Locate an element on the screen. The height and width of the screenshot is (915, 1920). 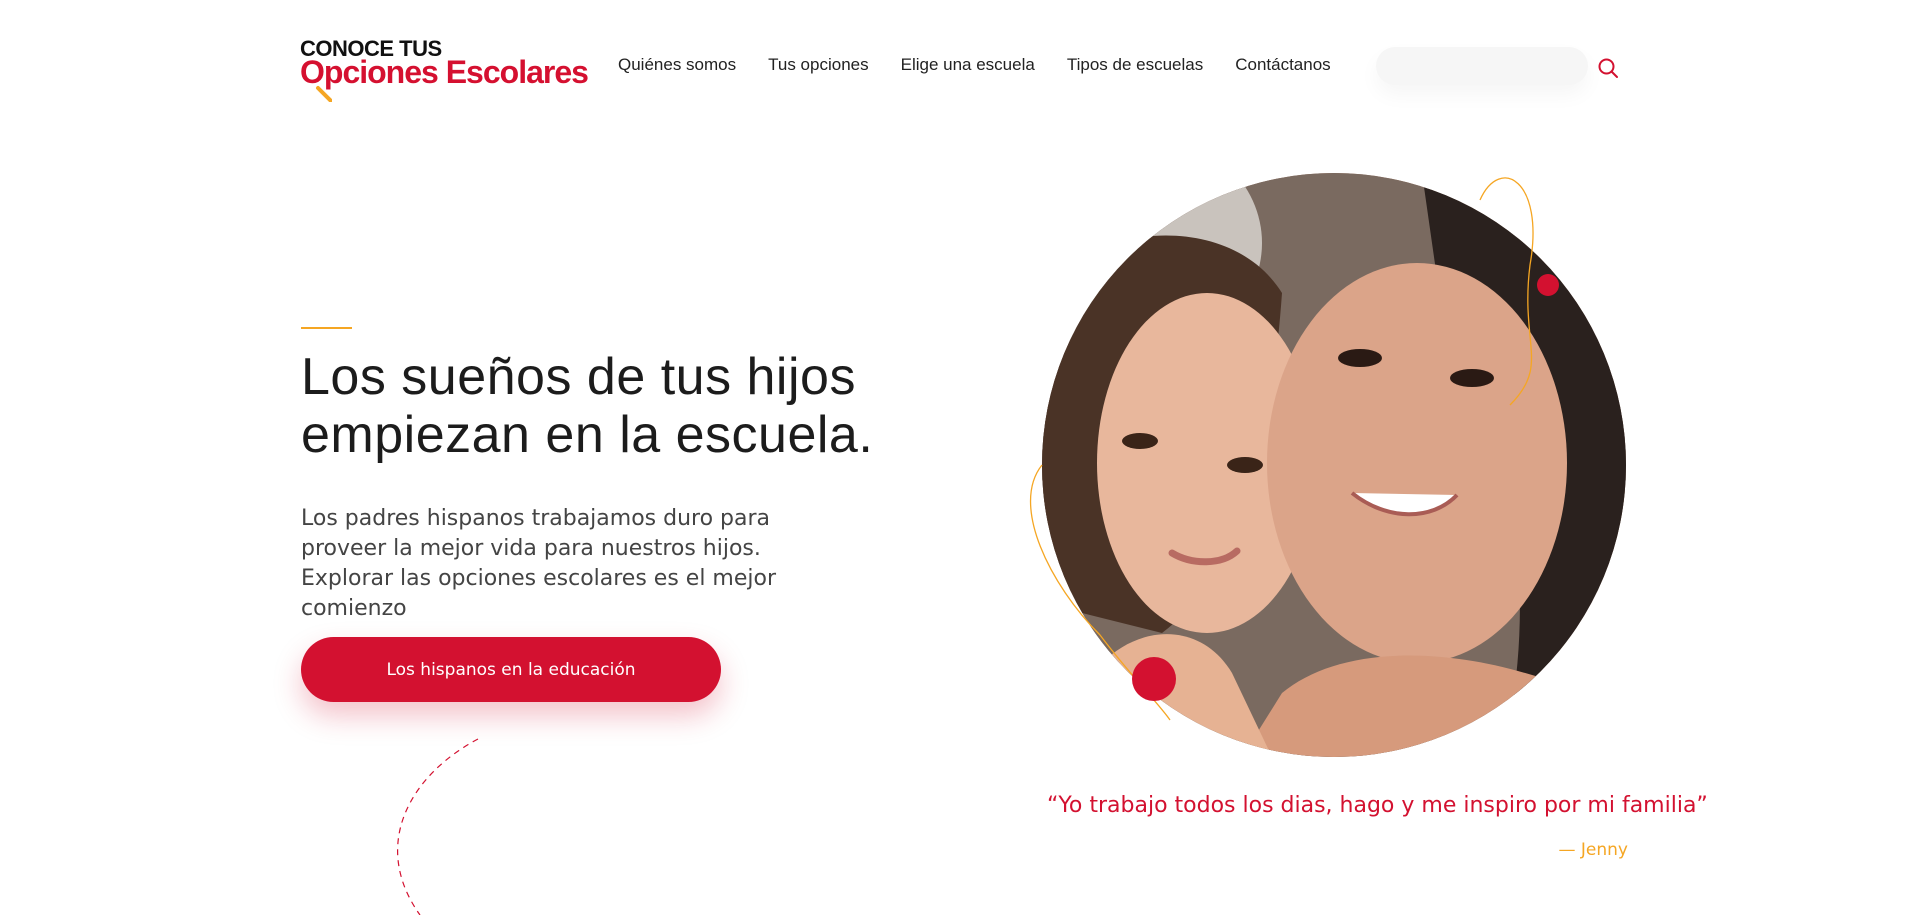
nav-item-elige-una-escuela: Elige una escuela is located at coordinates (968, 65).